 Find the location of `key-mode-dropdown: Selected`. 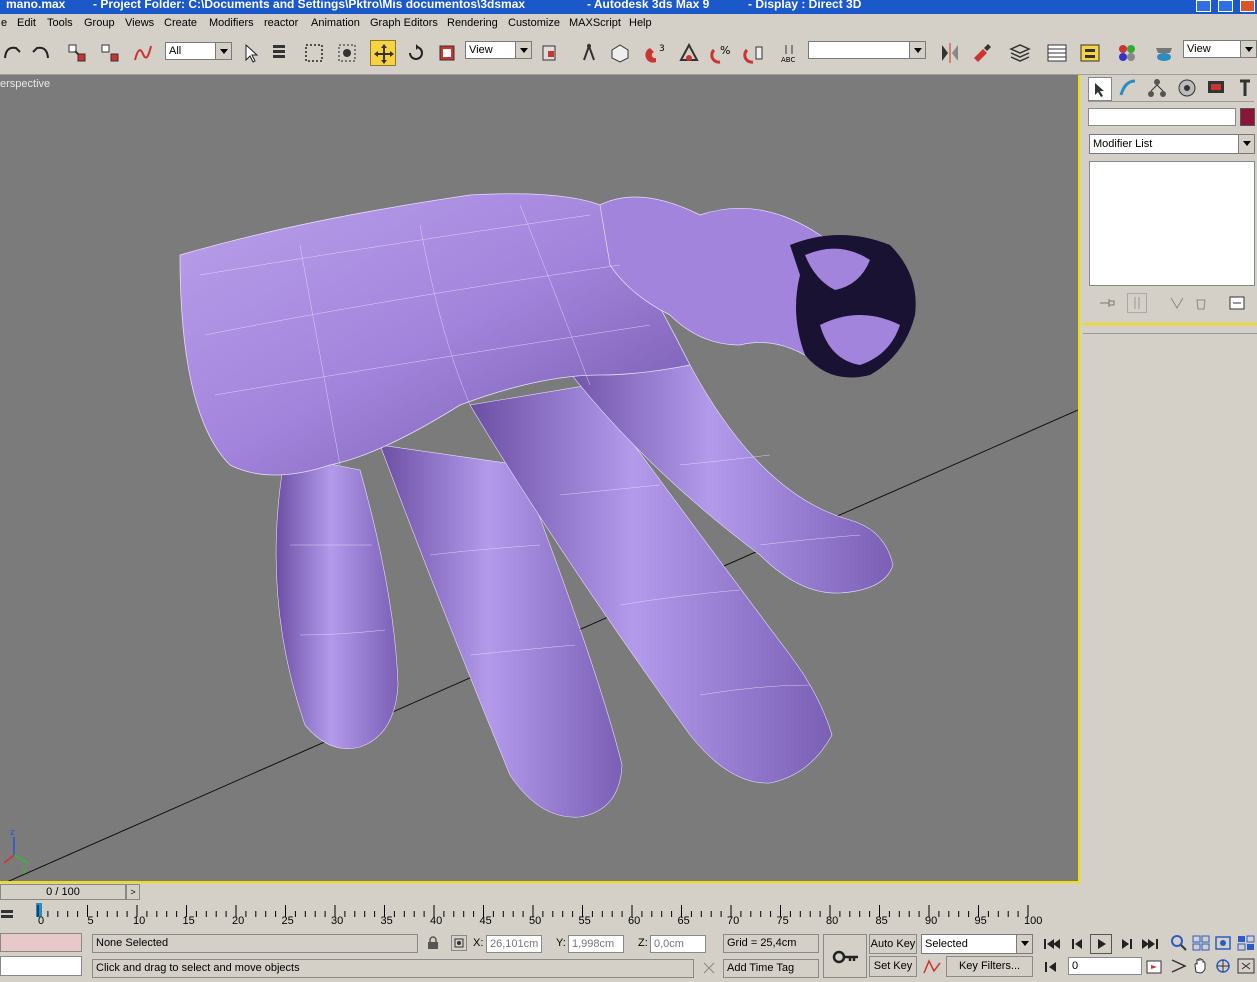

key-mode-dropdown: Selected is located at coordinates (977, 944).